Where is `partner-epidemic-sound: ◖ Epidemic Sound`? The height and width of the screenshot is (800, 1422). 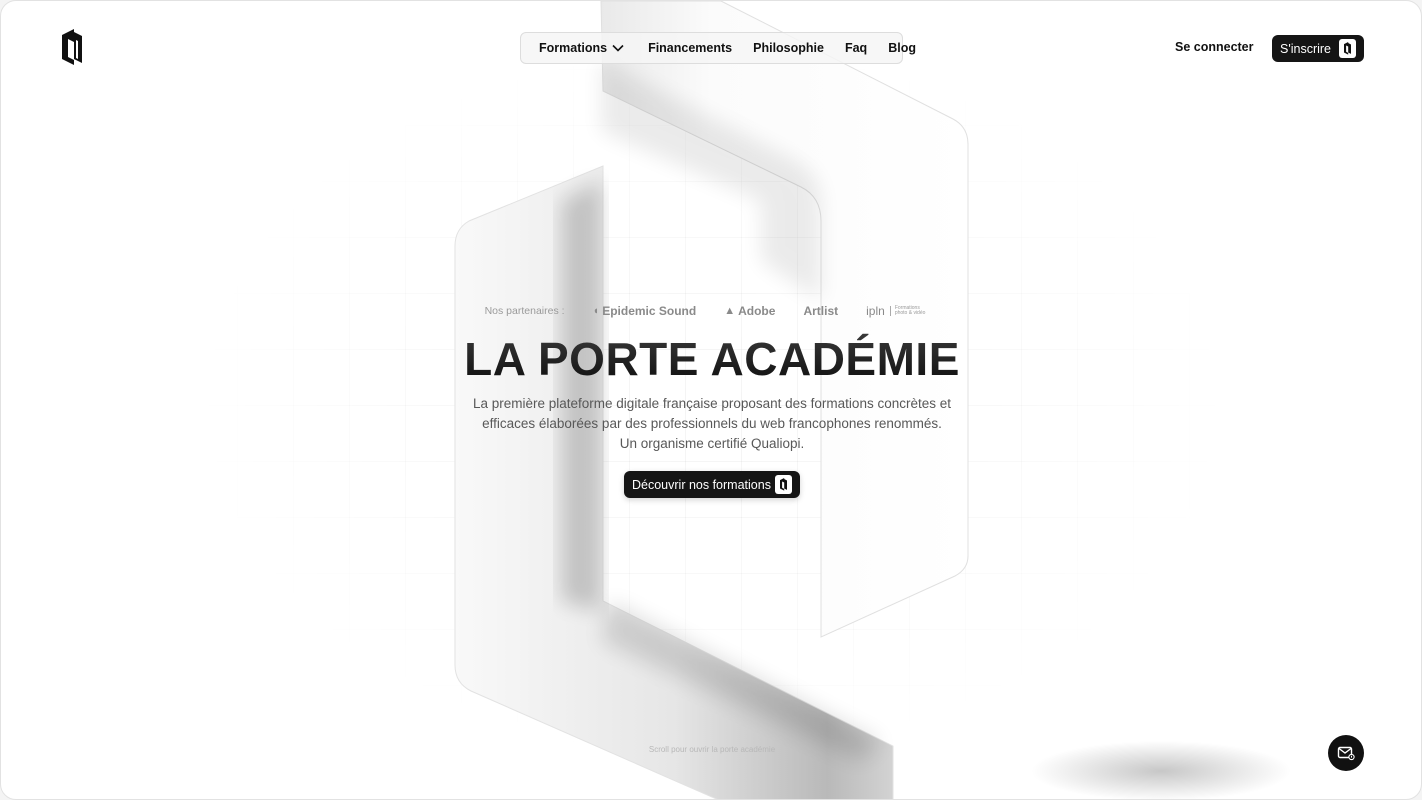 partner-epidemic-sound: ◖ Epidemic Sound is located at coordinates (644, 311).